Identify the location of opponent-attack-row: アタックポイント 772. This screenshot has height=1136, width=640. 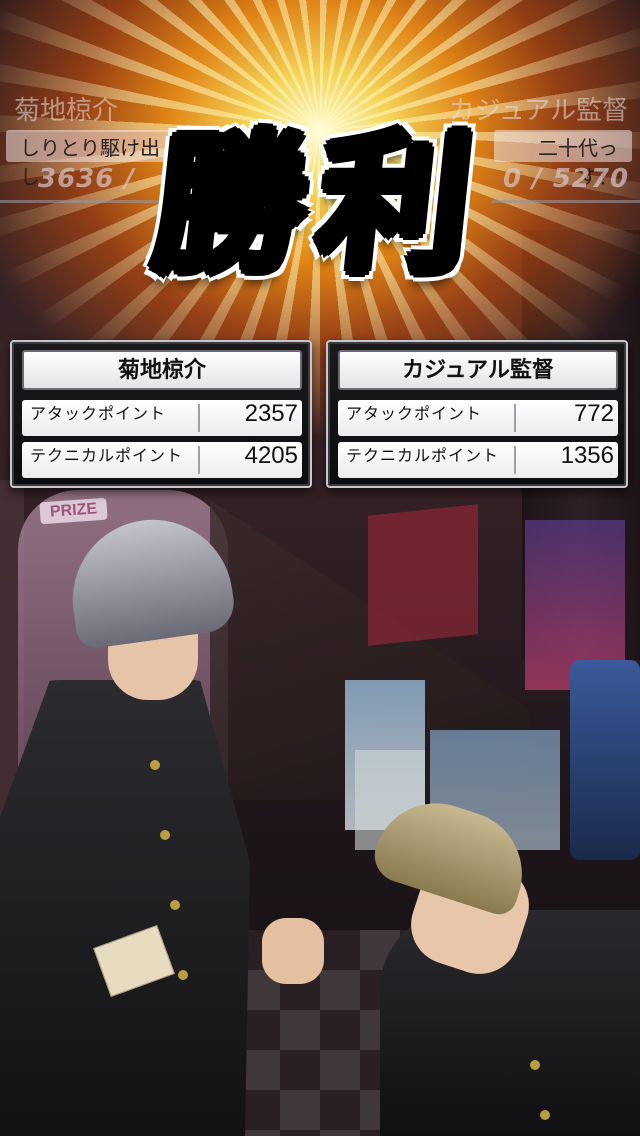
(478, 418).